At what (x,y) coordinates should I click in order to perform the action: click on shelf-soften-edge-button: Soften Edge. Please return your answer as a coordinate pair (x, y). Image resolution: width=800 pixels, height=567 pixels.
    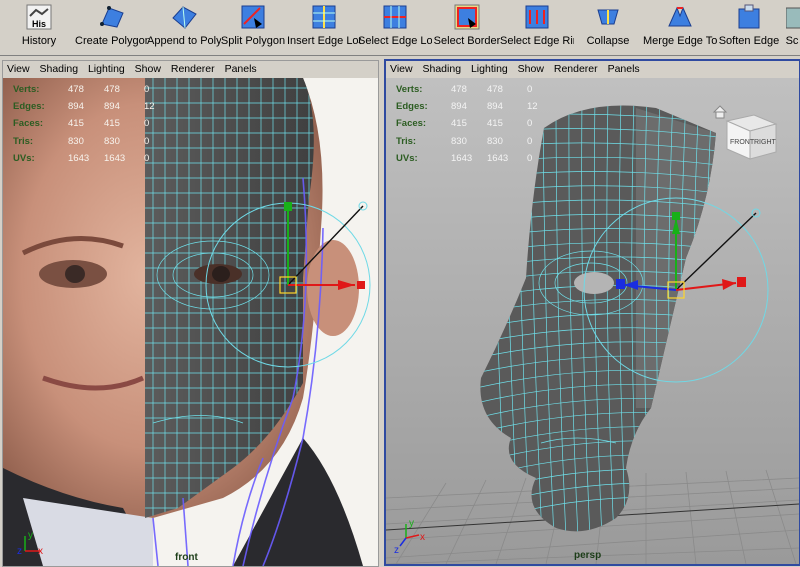
    Looking at the image, I should click on (749, 28).